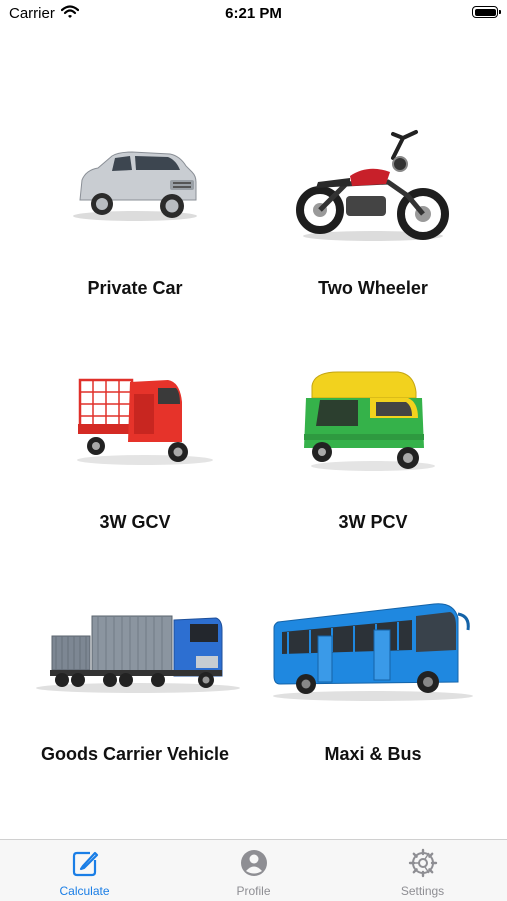 This screenshot has width=507, height=901. Describe the element at coordinates (85, 864) in the screenshot. I see `edit-icon` at that location.